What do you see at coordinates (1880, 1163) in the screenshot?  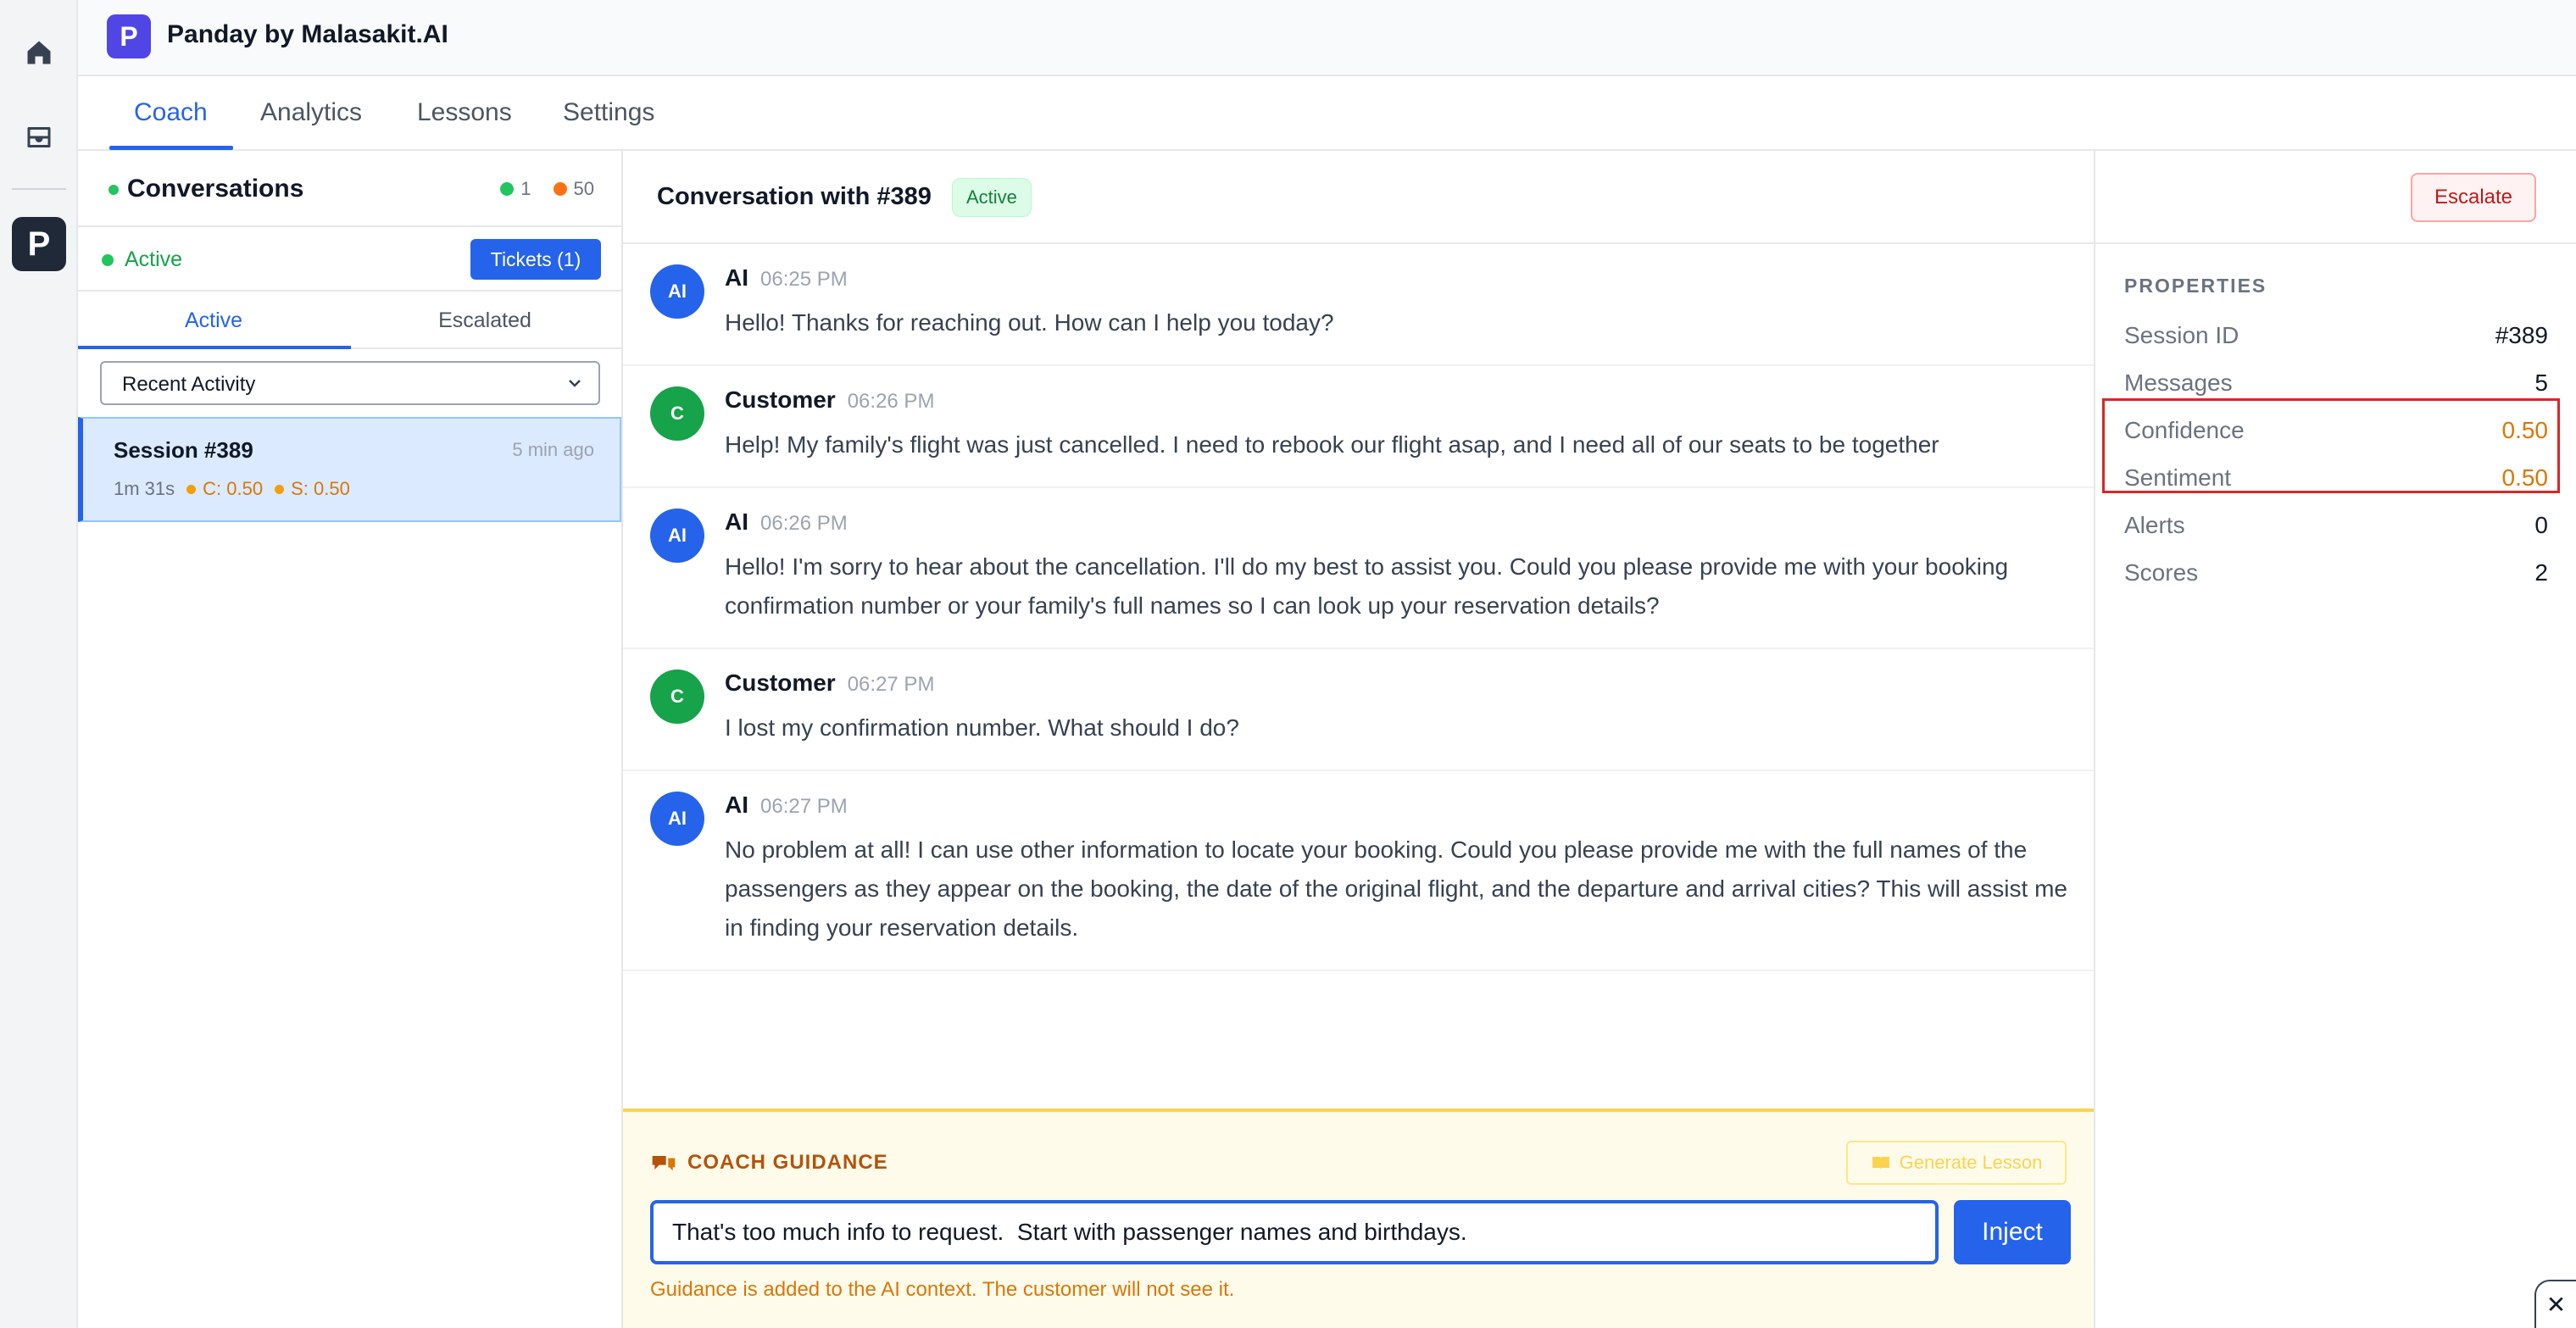 I see `book-icon` at bounding box center [1880, 1163].